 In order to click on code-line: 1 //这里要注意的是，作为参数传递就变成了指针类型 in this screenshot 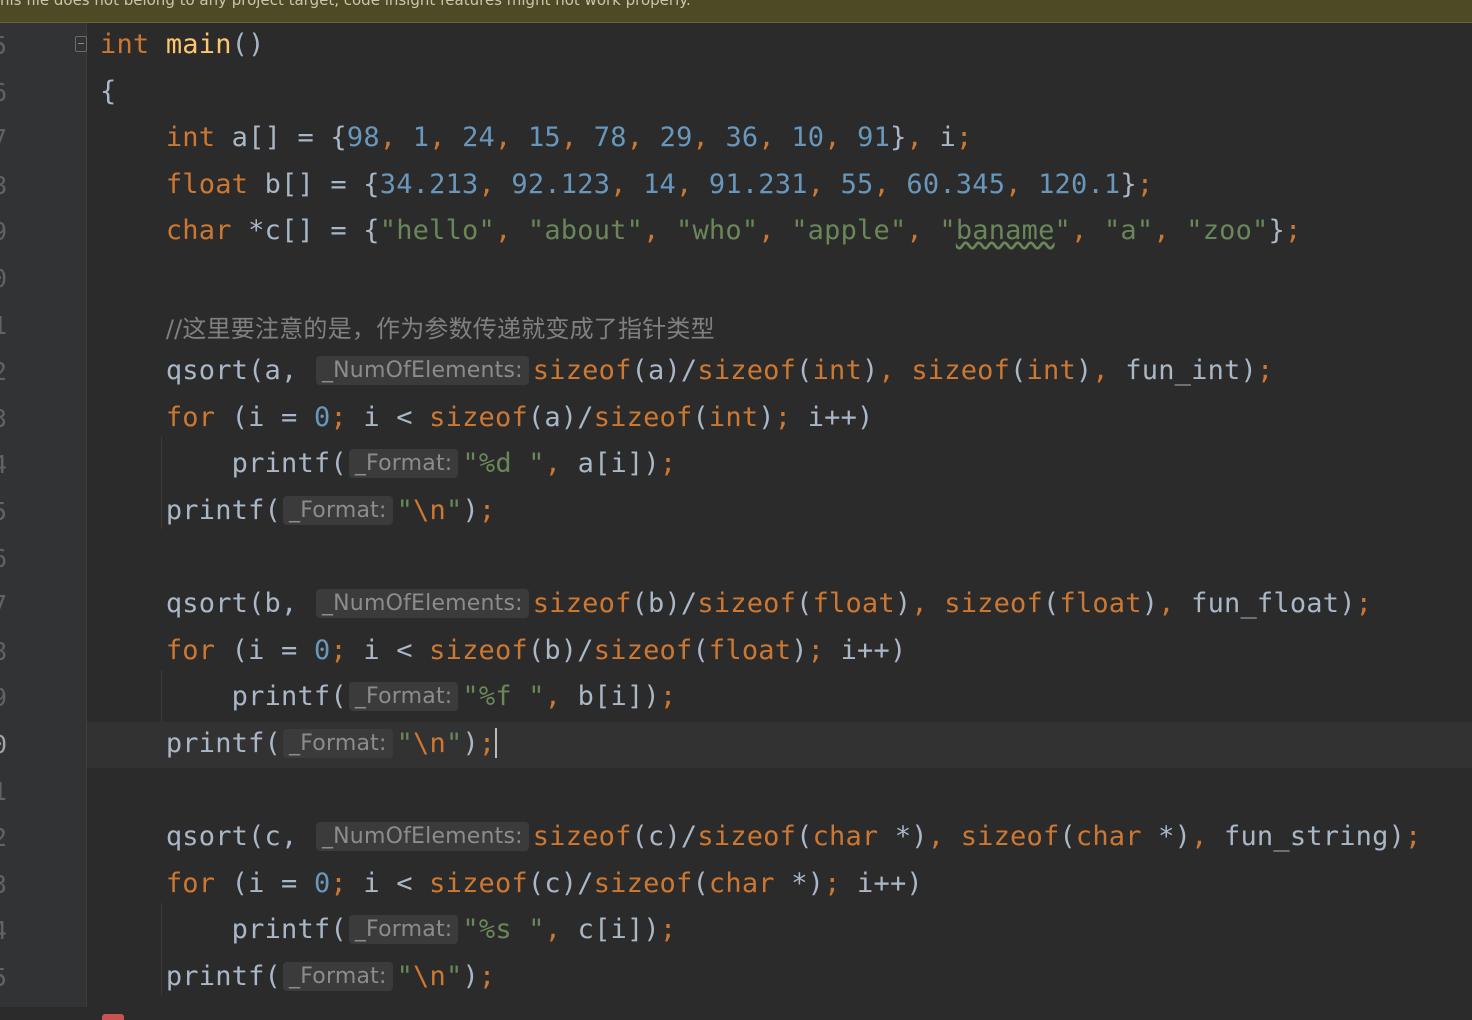, I will do `click(736, 326)`.